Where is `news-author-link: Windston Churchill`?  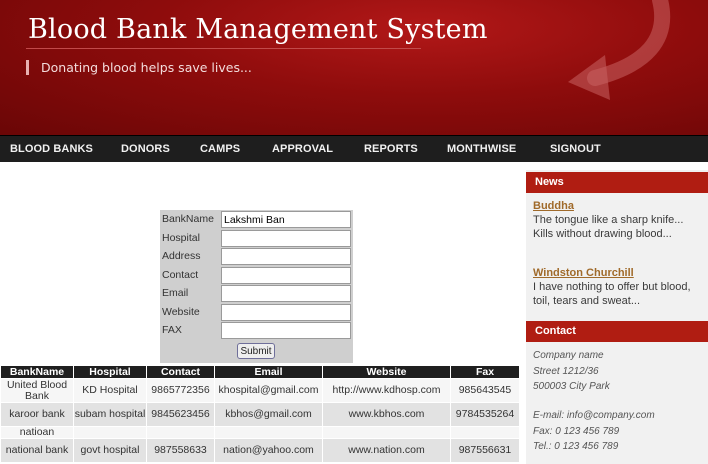
news-author-link: Windston Churchill is located at coordinates (583, 273).